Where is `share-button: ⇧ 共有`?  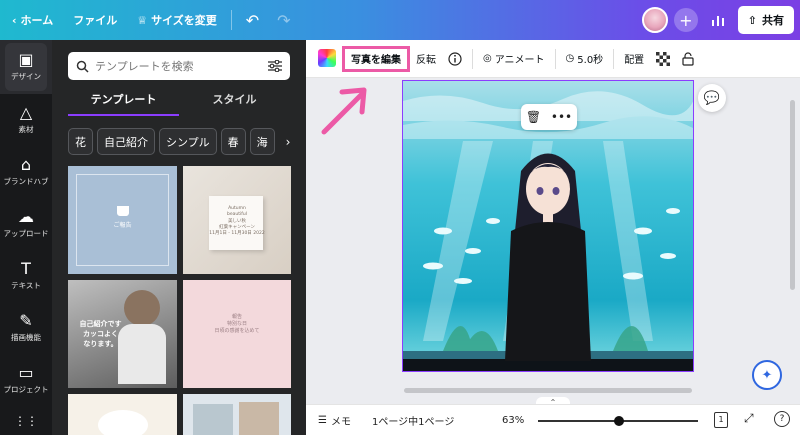
share-button: ⇧ 共有 is located at coordinates (765, 20).